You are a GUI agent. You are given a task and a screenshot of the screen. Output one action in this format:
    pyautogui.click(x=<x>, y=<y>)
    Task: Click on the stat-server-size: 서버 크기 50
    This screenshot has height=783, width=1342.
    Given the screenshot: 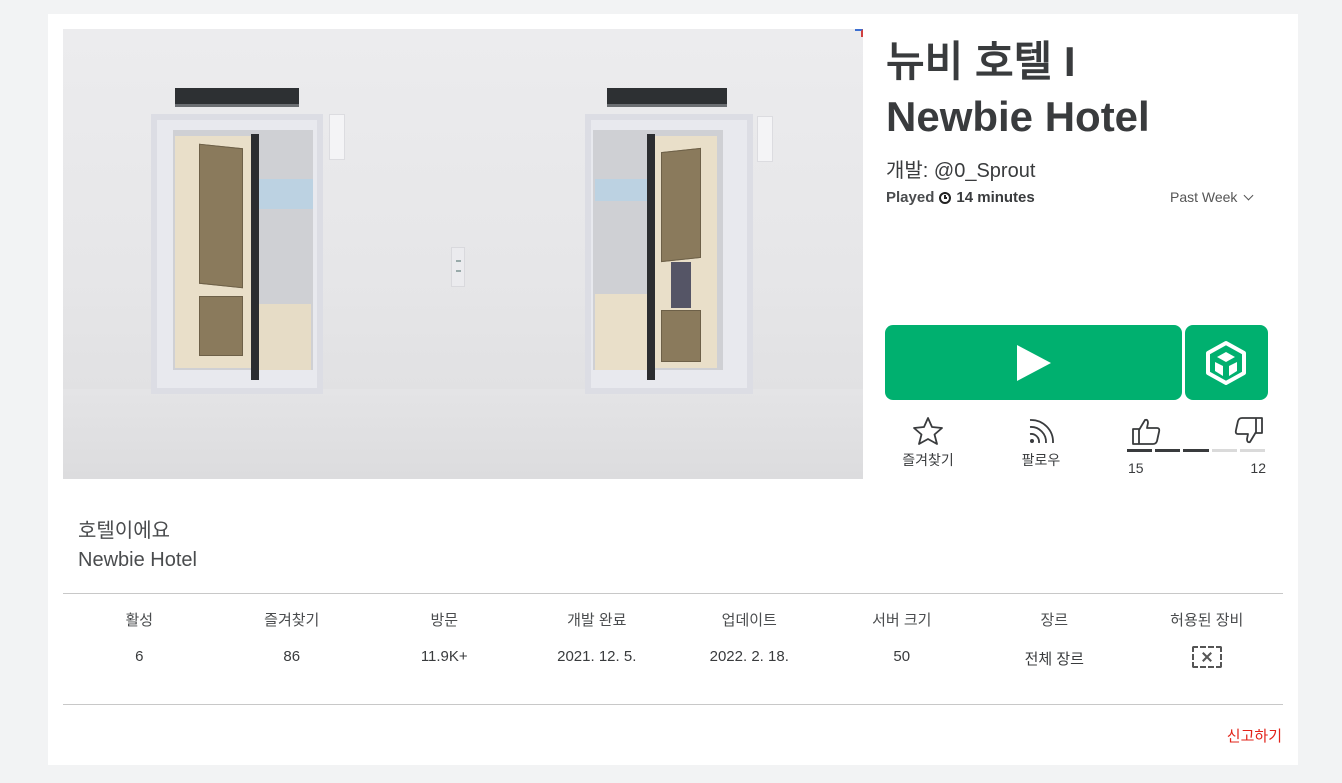 What is the action you would take?
    pyautogui.click(x=902, y=640)
    